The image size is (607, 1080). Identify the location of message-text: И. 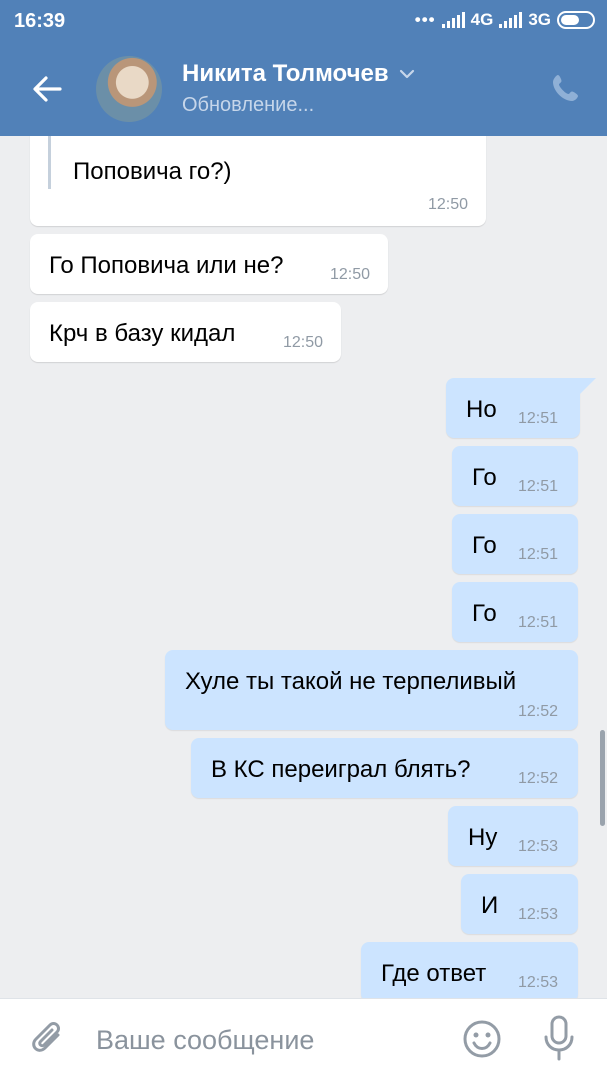
(490, 905).